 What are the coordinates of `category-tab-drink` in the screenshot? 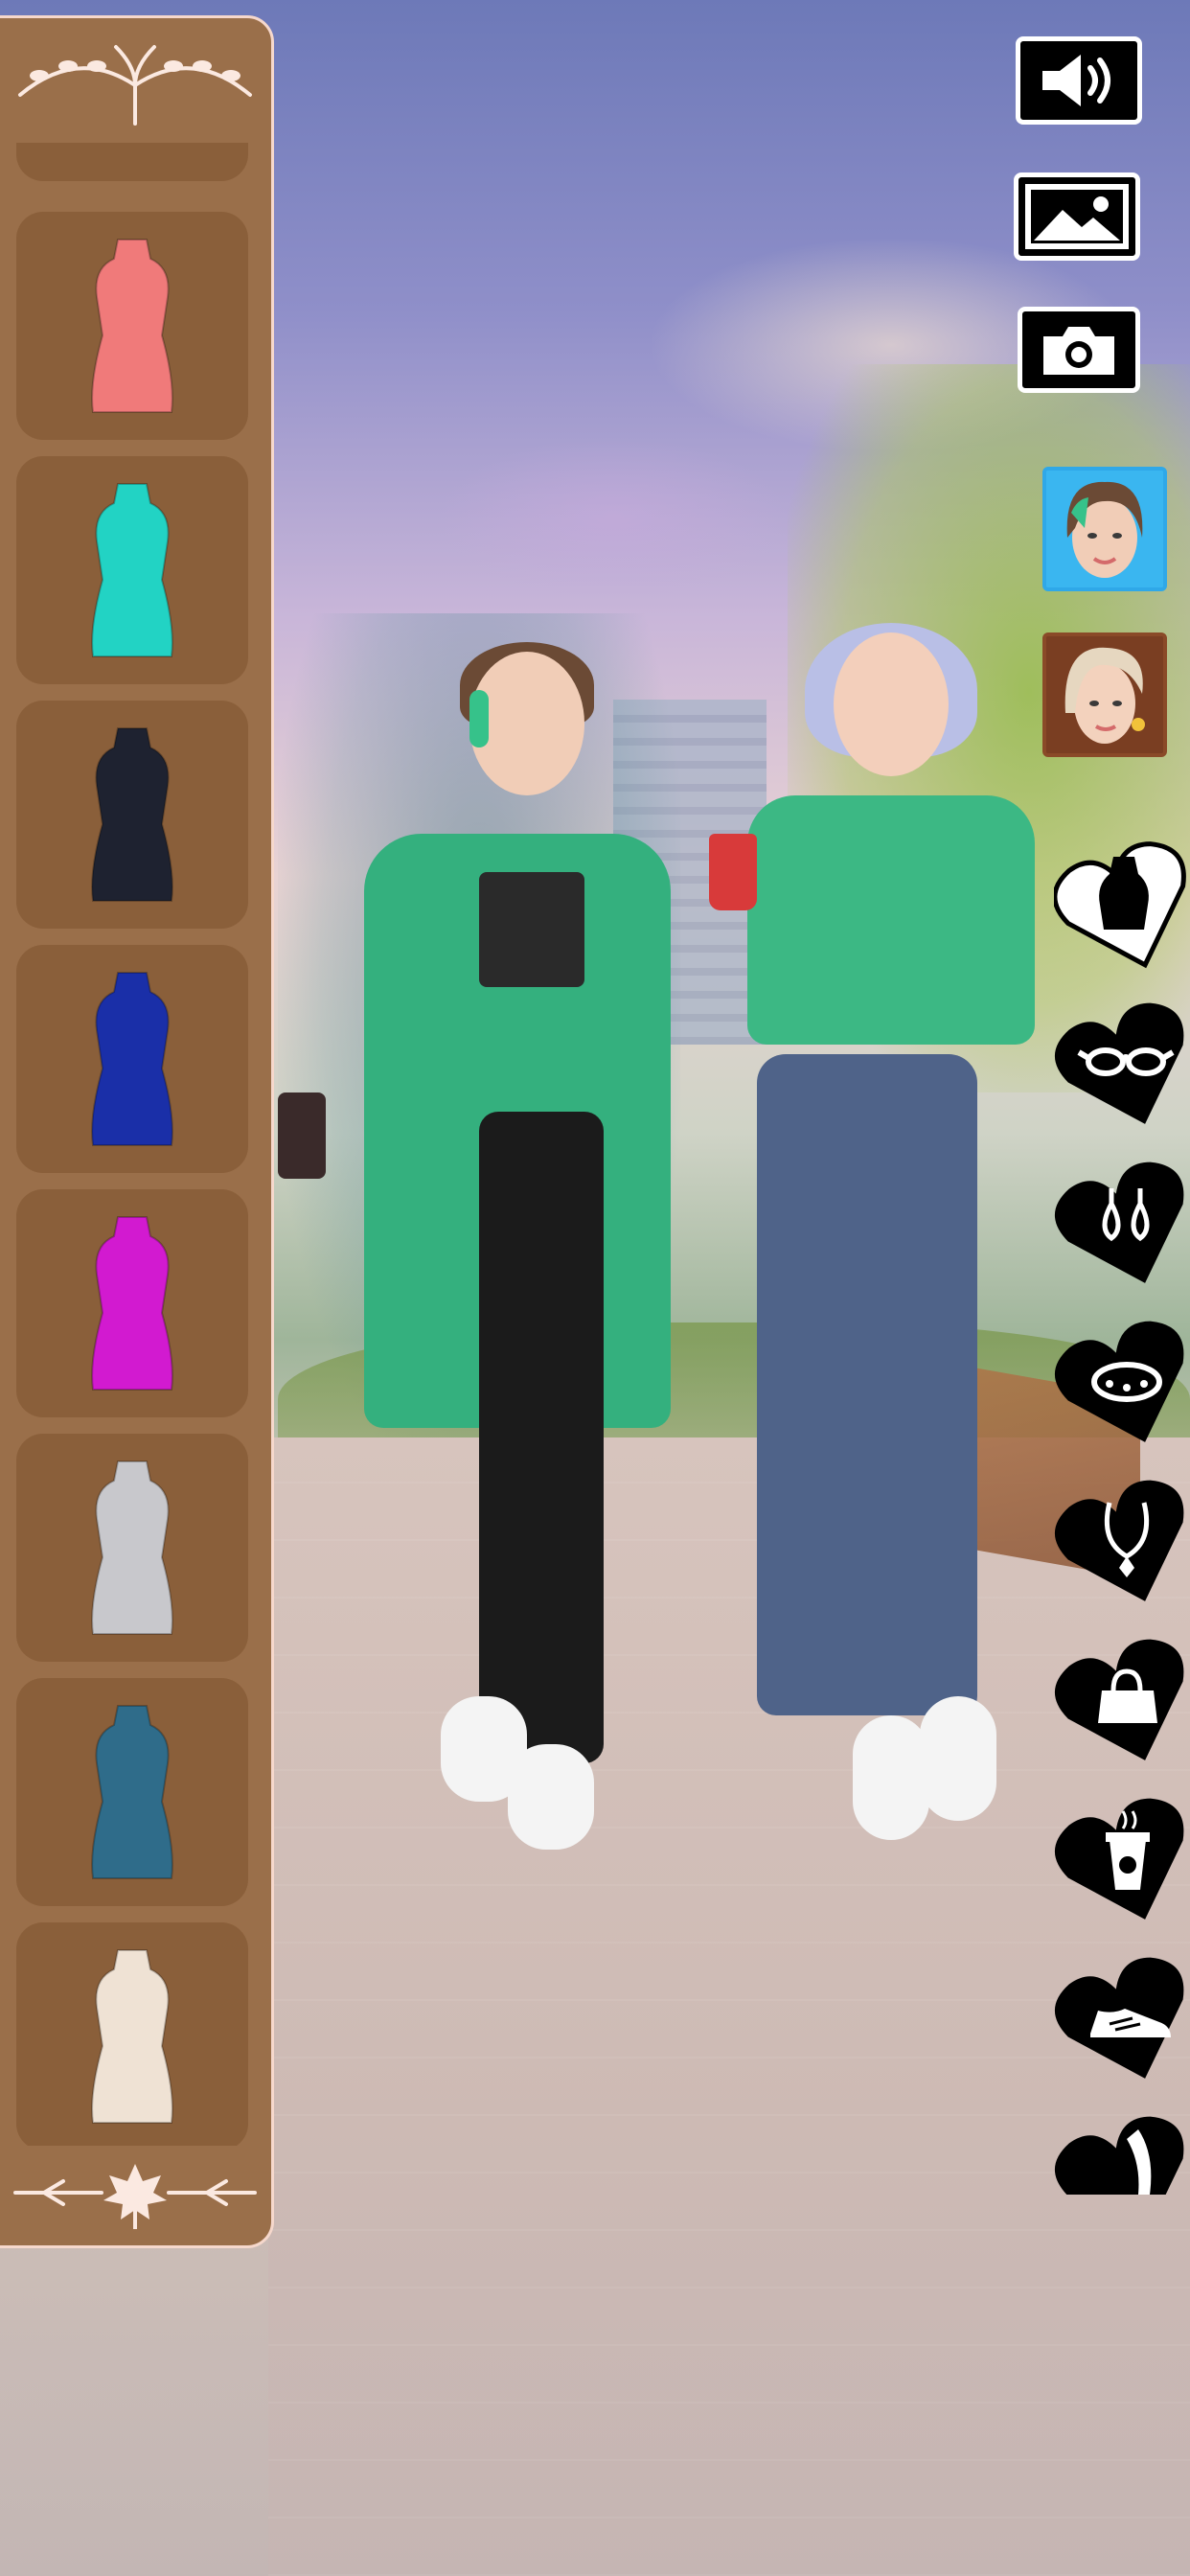 It's located at (1122, 1860).